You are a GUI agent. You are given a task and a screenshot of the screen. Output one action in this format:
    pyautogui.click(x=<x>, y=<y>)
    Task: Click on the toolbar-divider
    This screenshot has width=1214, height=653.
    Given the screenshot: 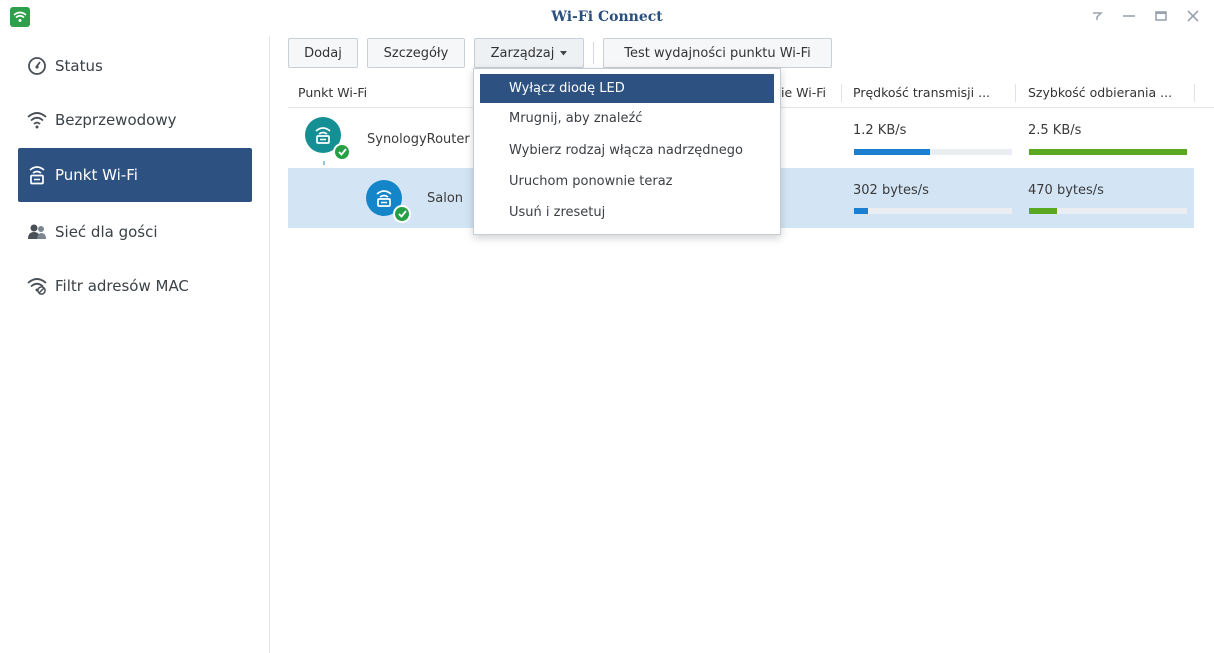 What is the action you would take?
    pyautogui.click(x=593, y=53)
    